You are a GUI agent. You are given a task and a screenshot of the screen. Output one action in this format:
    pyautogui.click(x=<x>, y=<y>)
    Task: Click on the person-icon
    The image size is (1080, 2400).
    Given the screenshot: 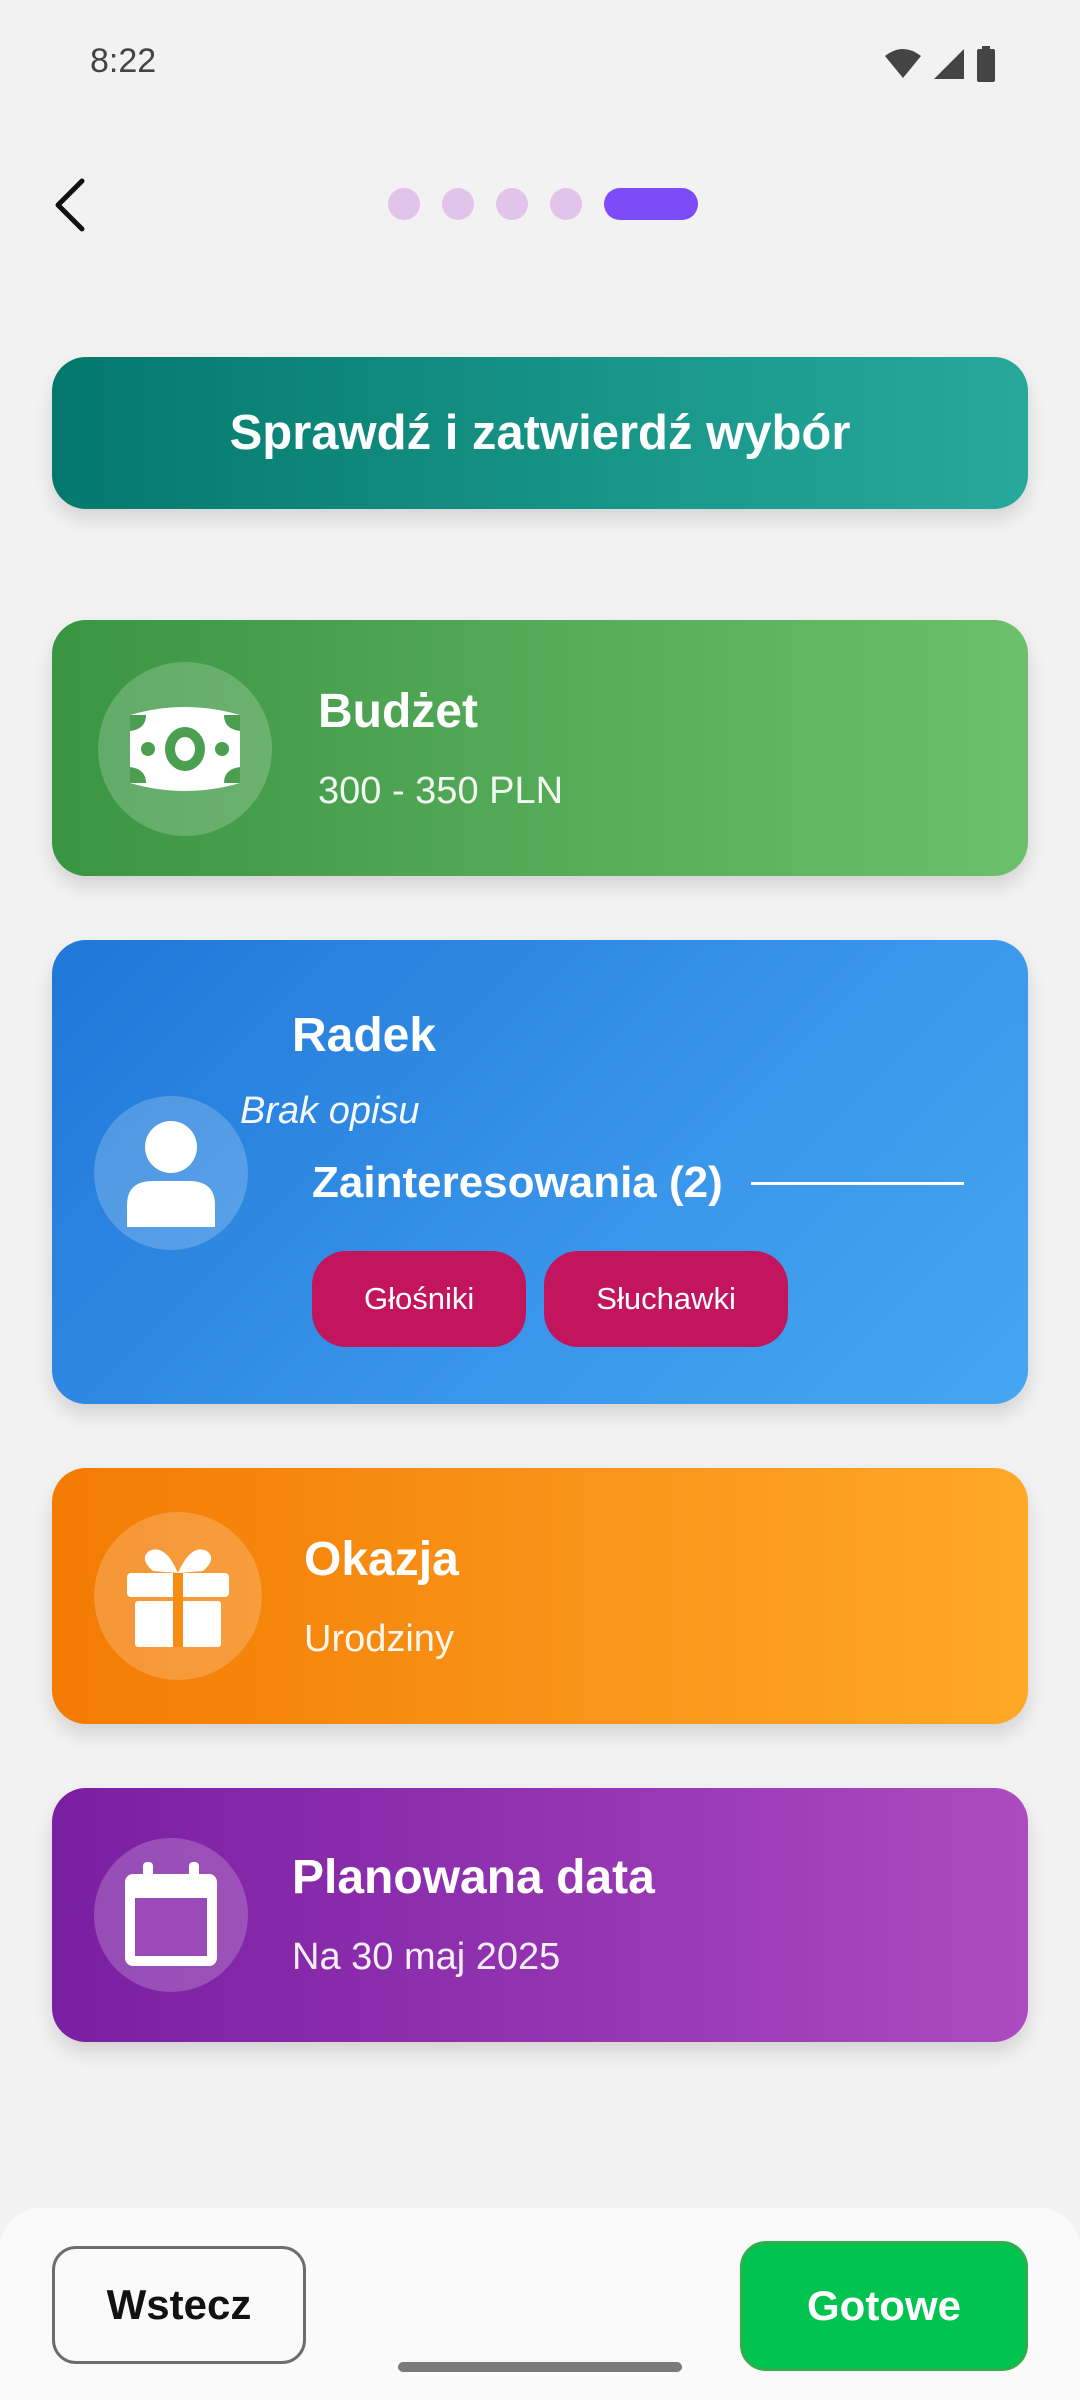 What is the action you would take?
    pyautogui.click(x=171, y=1174)
    